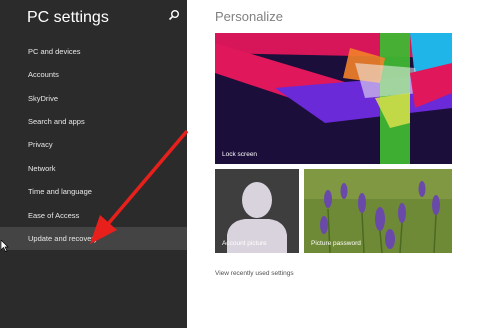 This screenshot has width=480, height=328. Describe the element at coordinates (93, 98) in the screenshot. I see `sidebar-item-skydrive: SkyDrive` at that location.